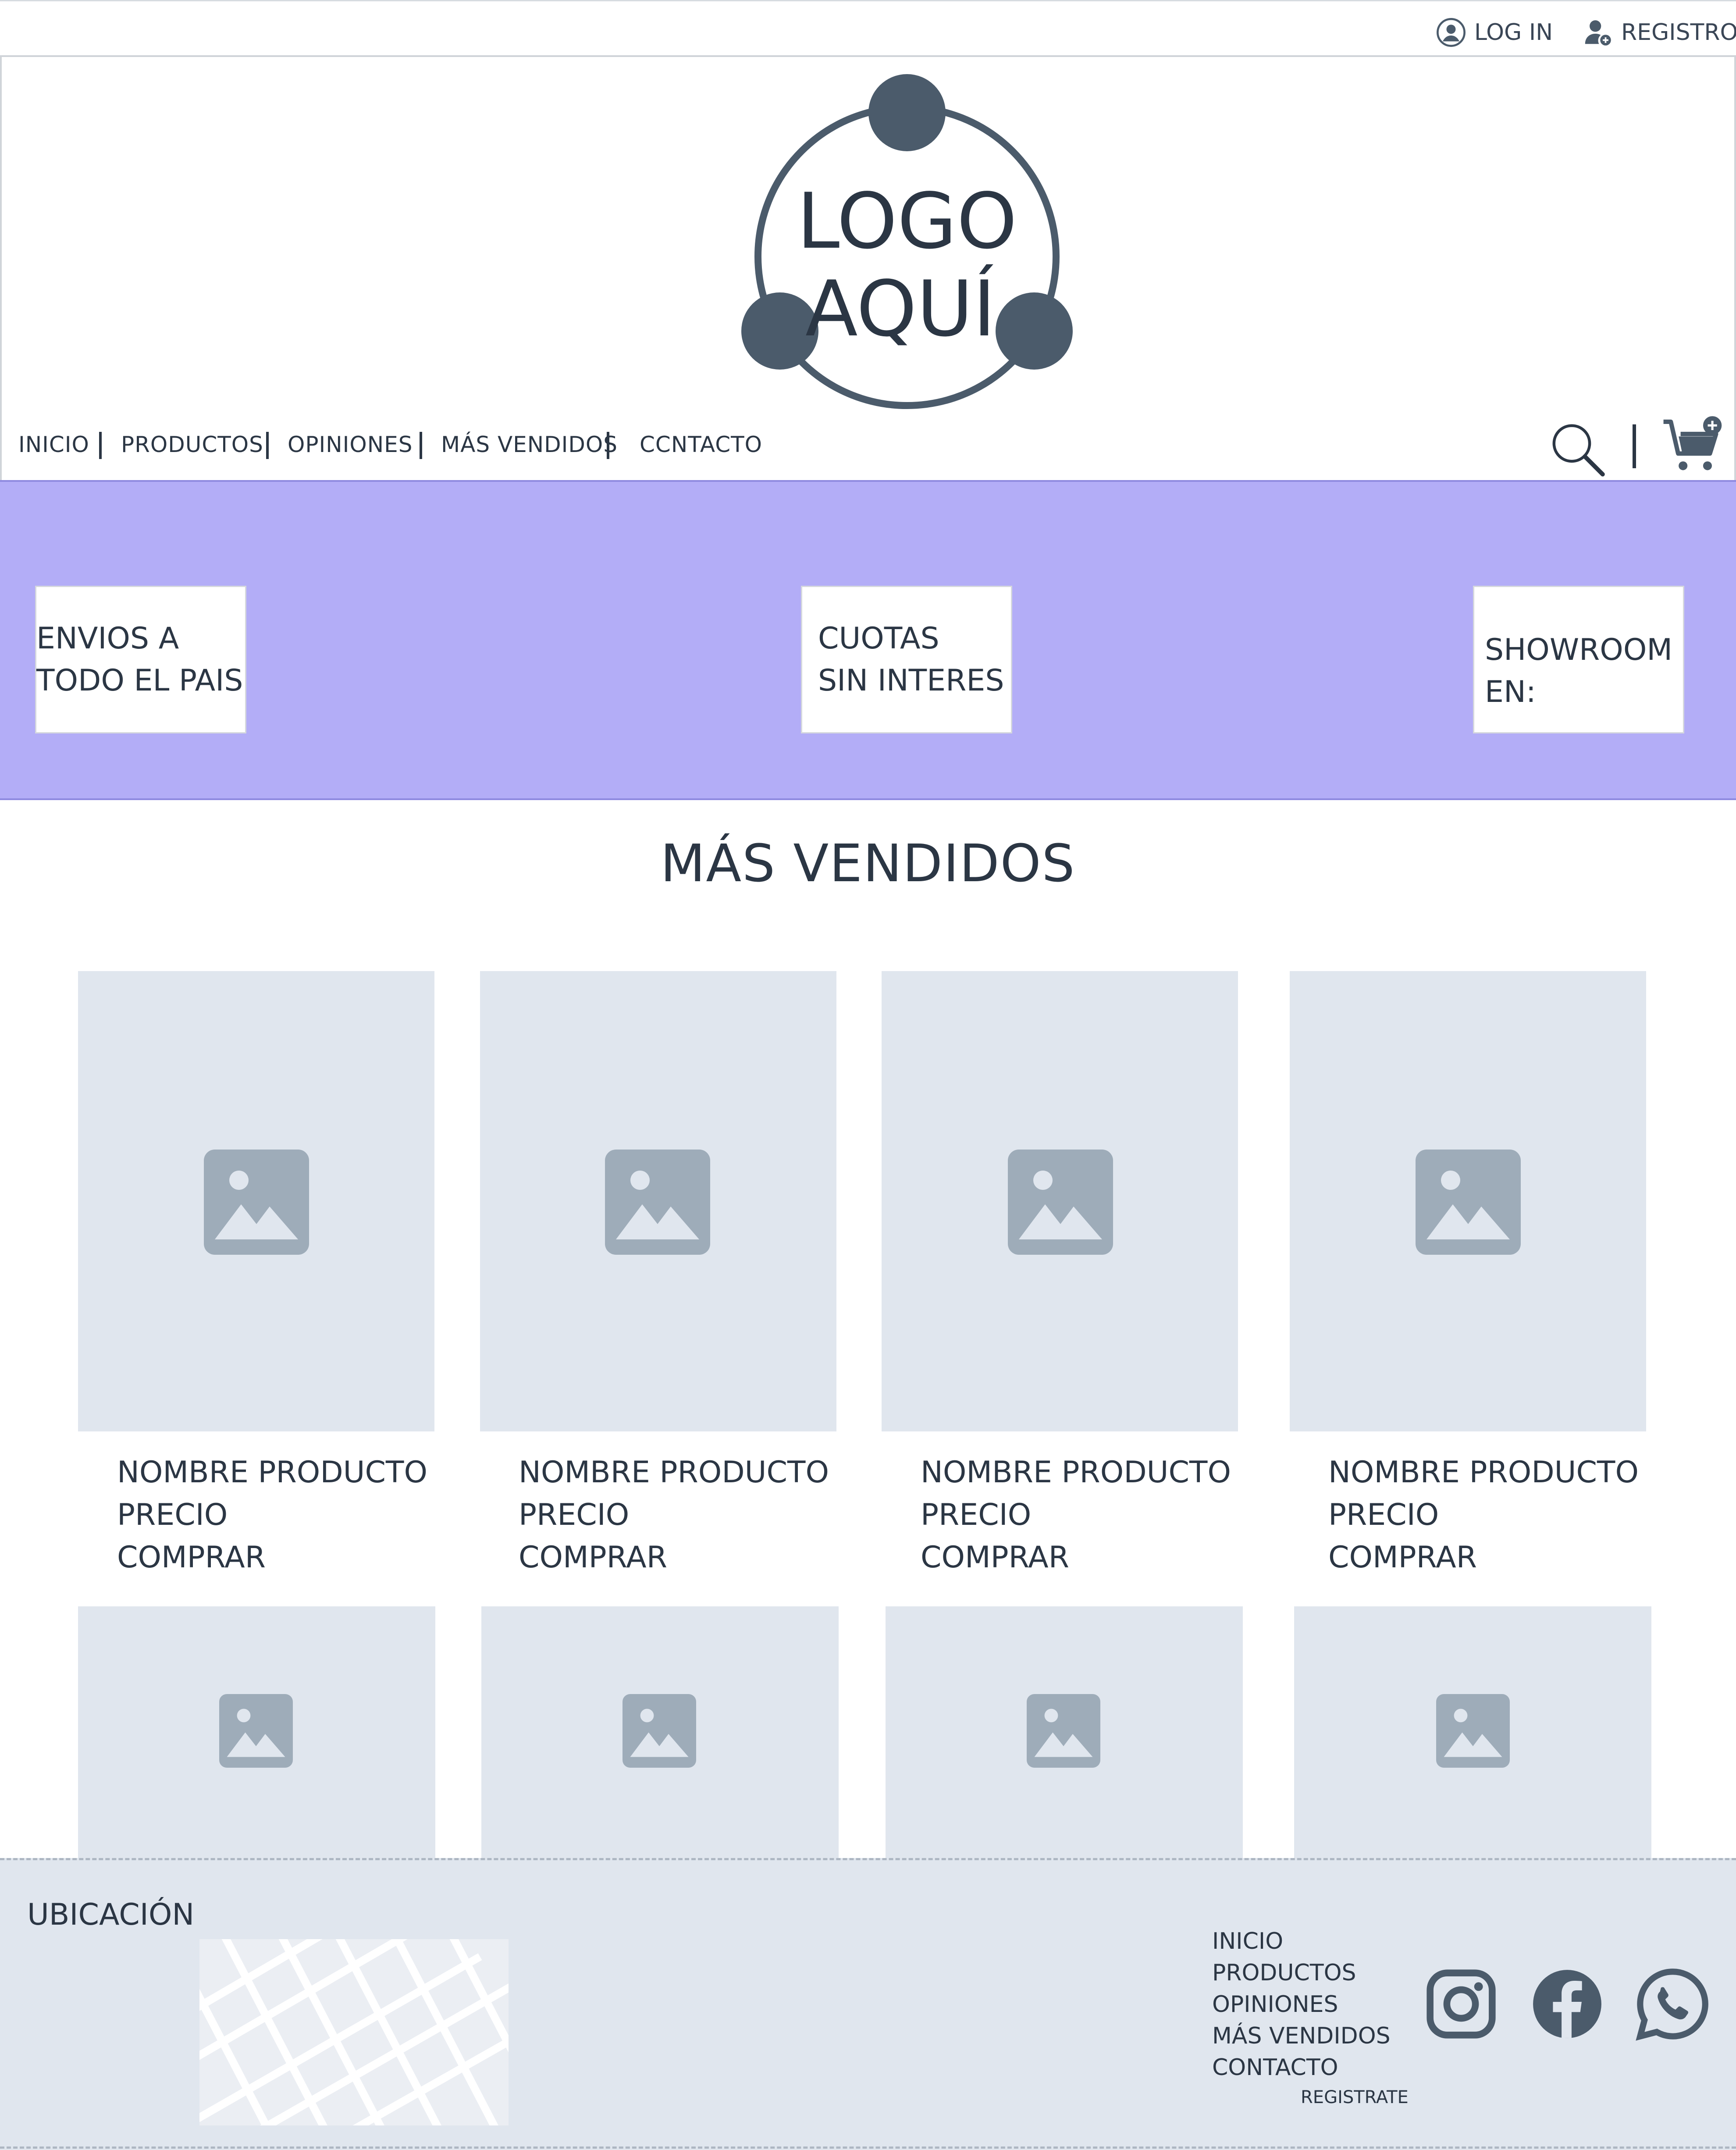 This screenshot has width=1736, height=2150. I want to click on login-link: LOG IN, so click(1494, 32).